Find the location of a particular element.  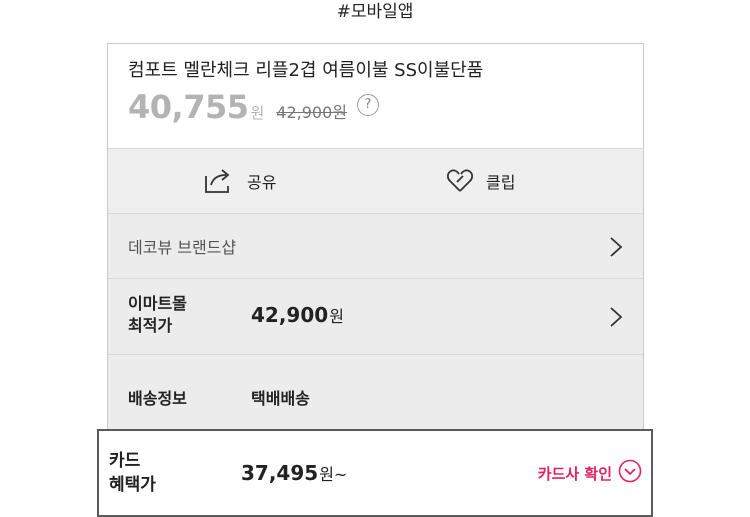

card-check-label: 카드사 확인 is located at coordinates (574, 473).